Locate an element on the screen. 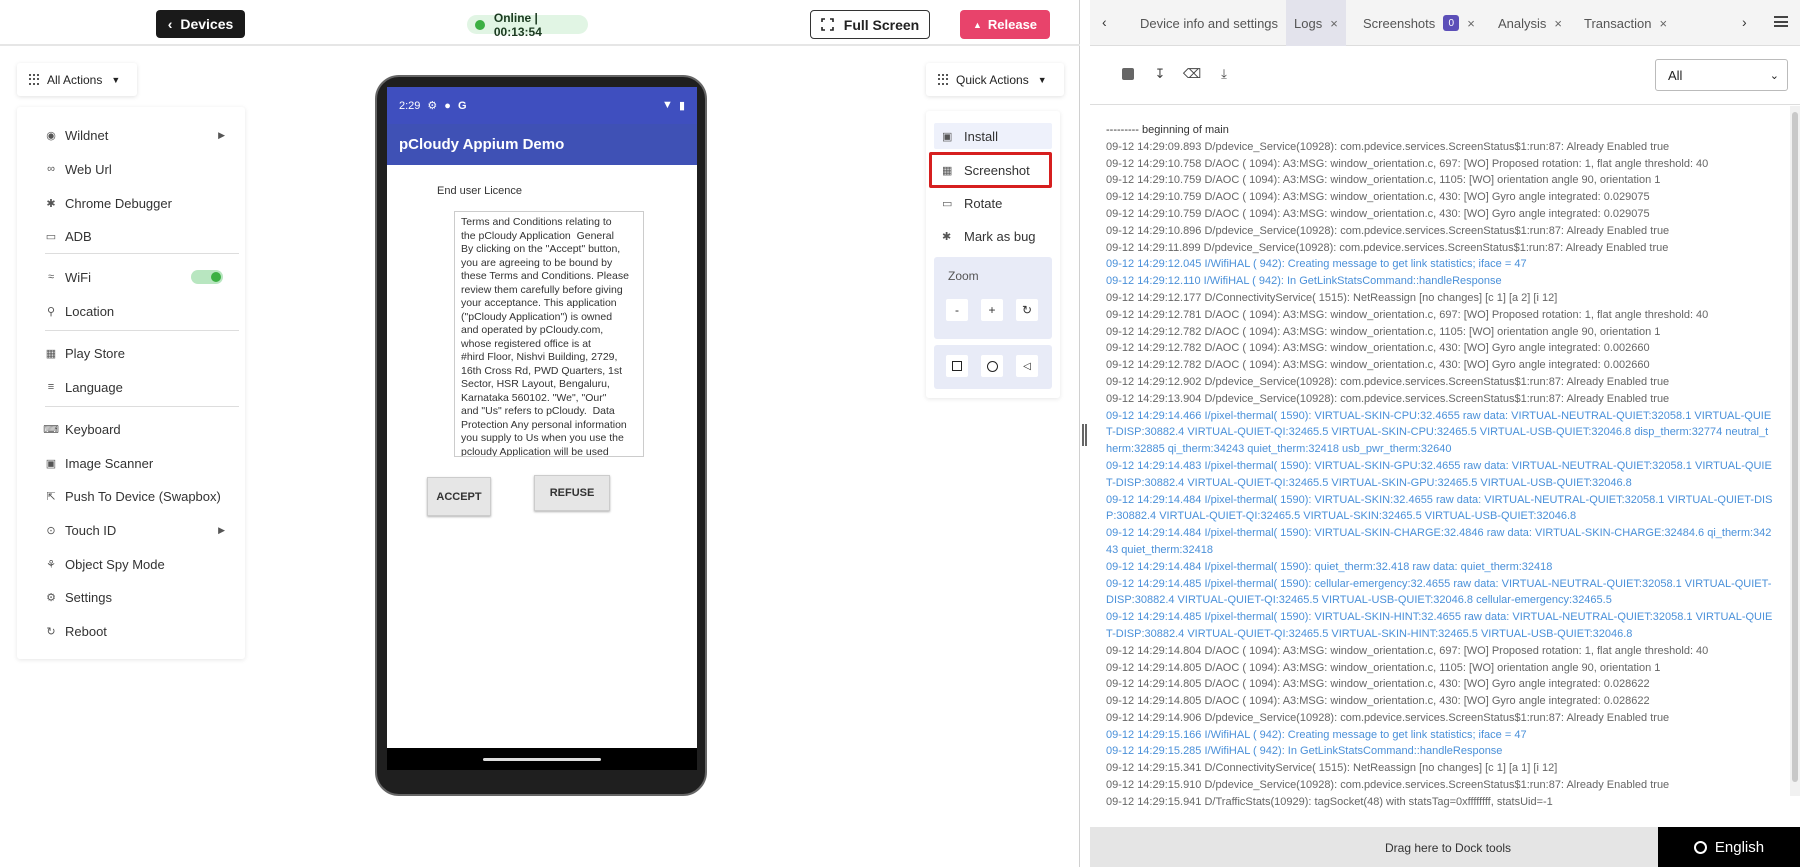 This screenshot has height=867, width=1800. device-nav-controls: ◁ is located at coordinates (993, 367).